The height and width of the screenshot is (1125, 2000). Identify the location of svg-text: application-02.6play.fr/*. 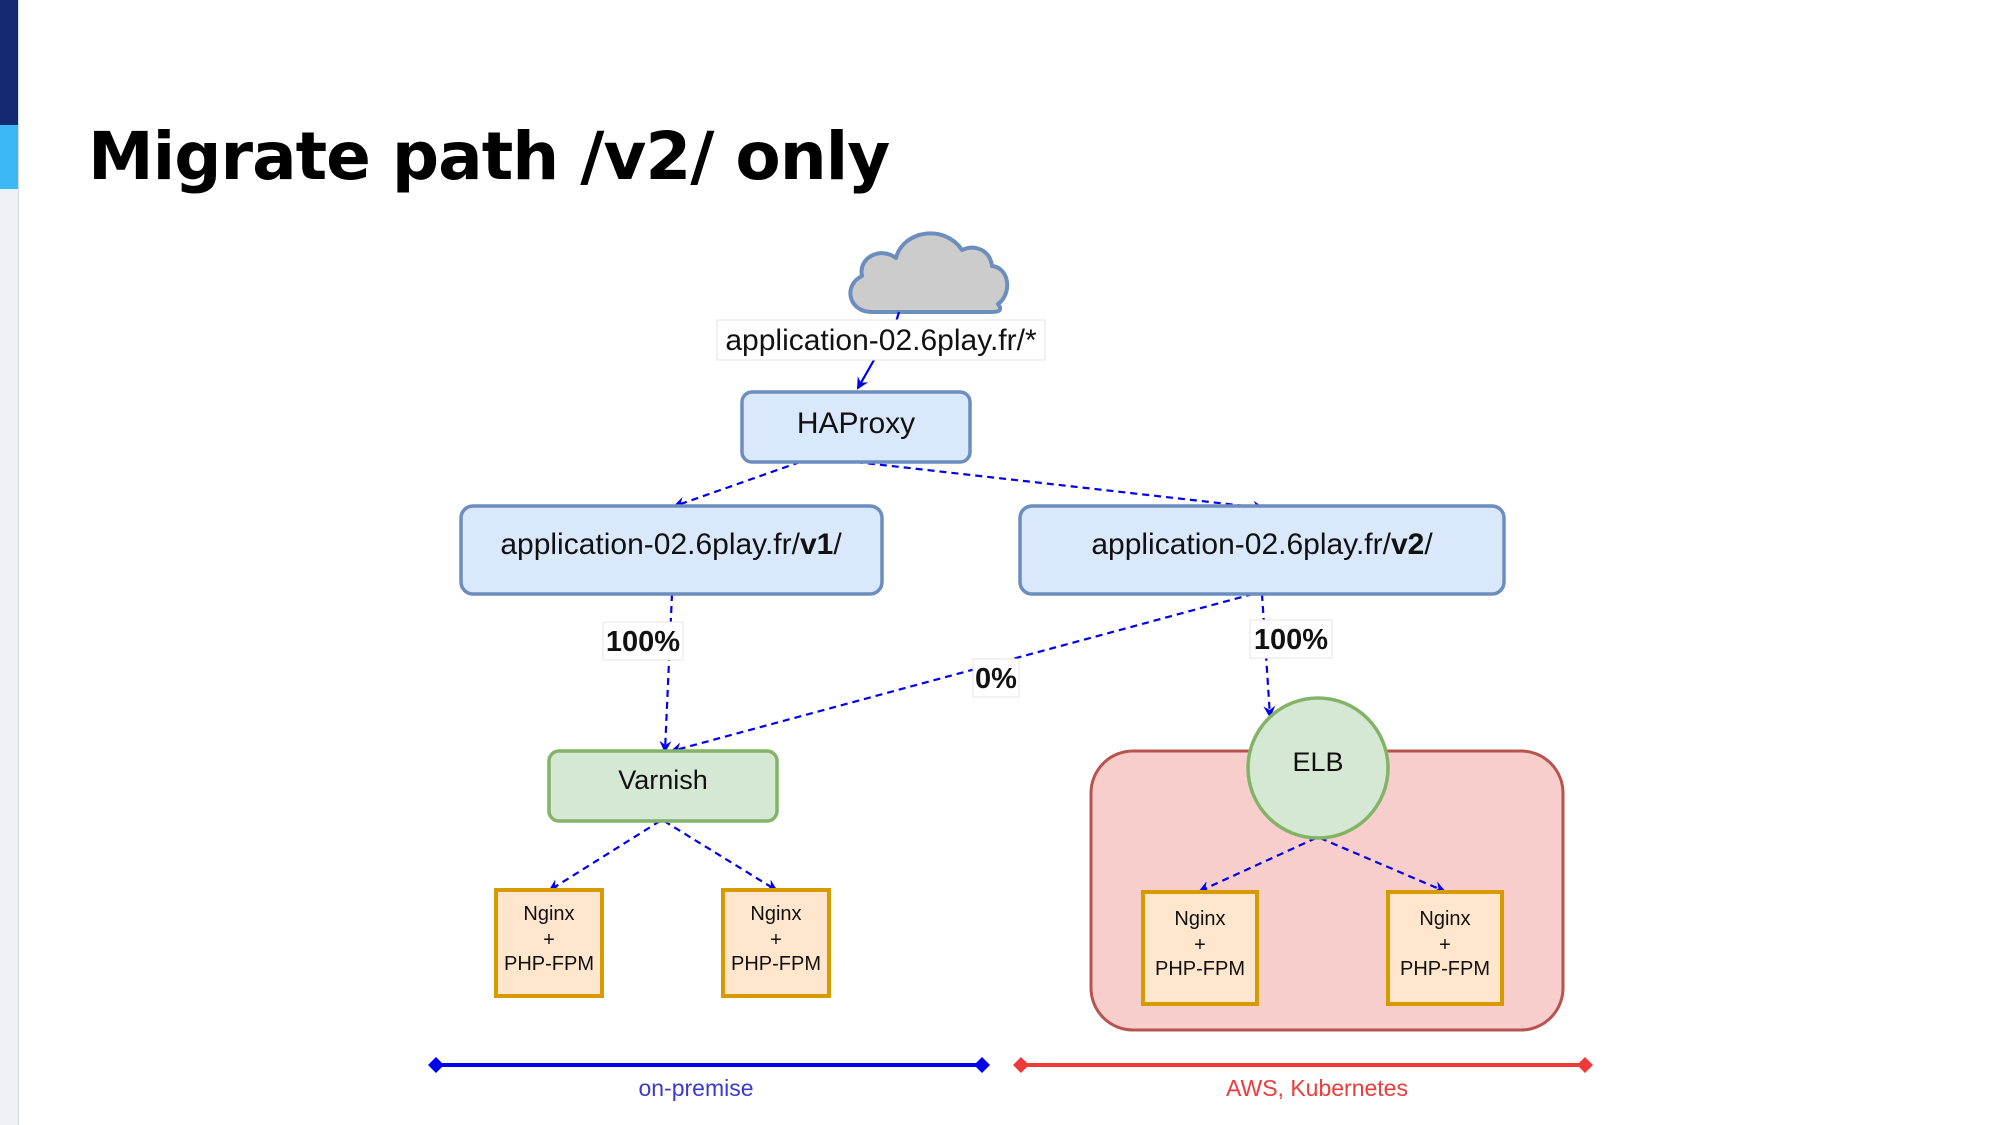
(881, 340).